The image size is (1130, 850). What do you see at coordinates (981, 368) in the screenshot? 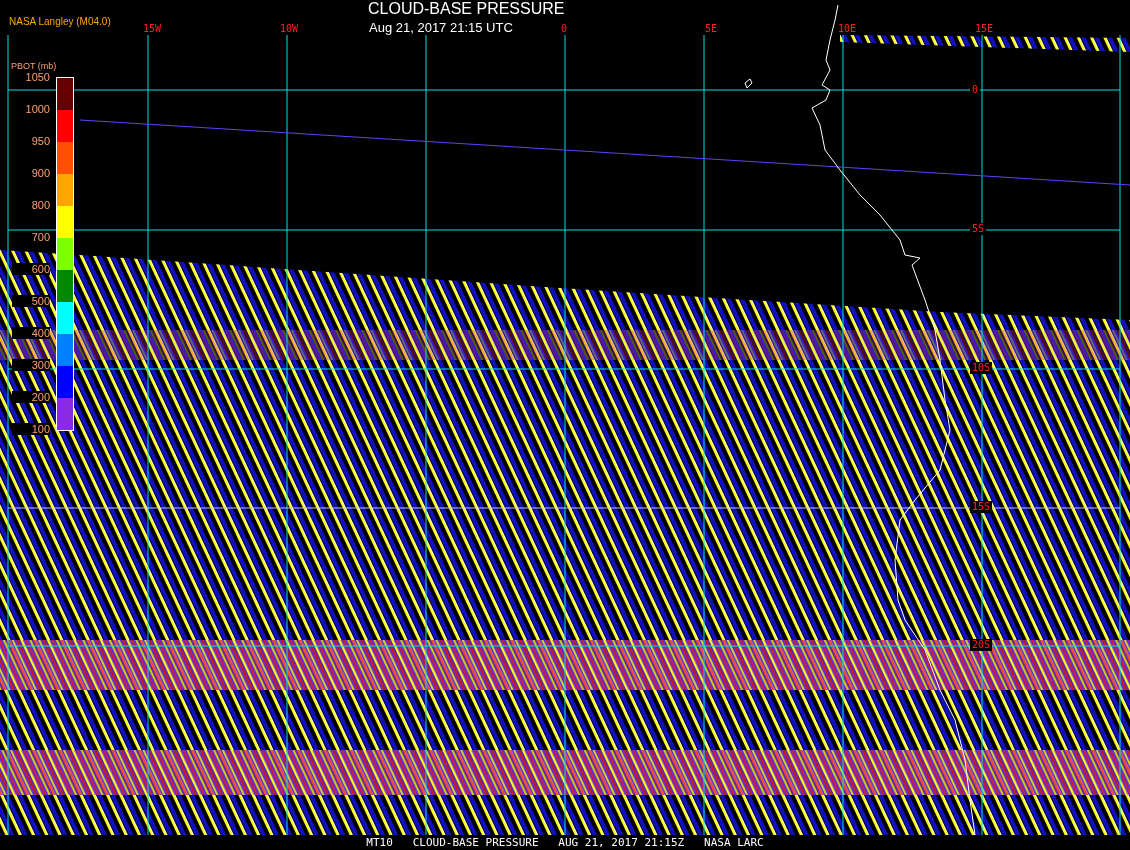
I see `latitude-label: 10S` at bounding box center [981, 368].